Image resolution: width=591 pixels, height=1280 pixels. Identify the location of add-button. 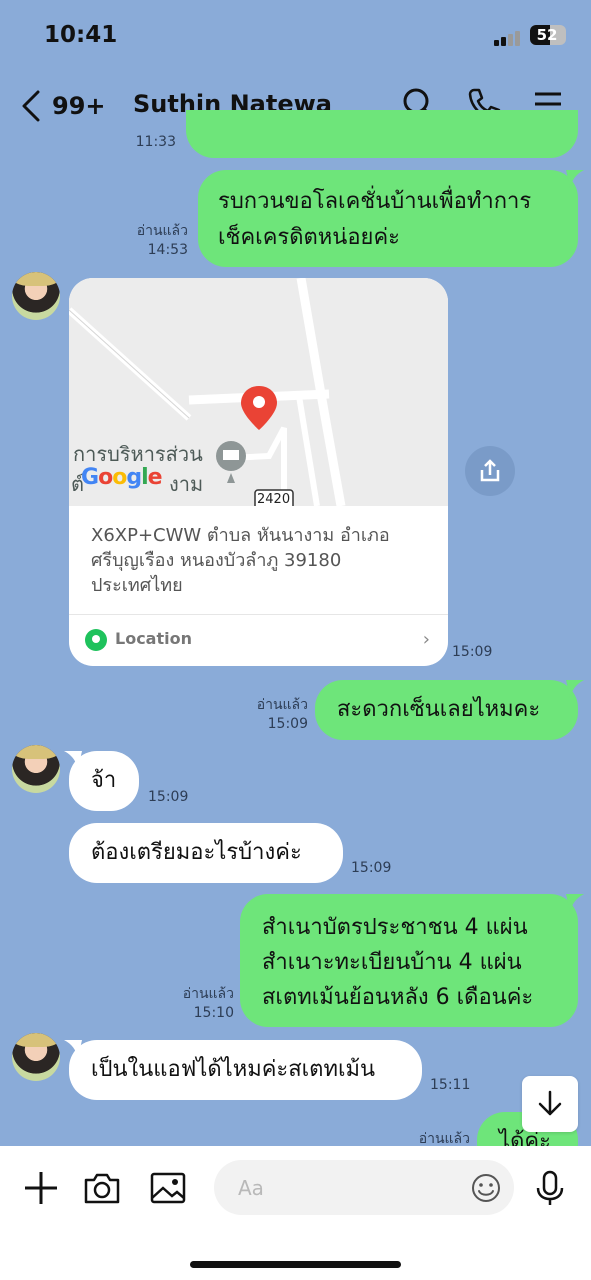
(41, 1188).